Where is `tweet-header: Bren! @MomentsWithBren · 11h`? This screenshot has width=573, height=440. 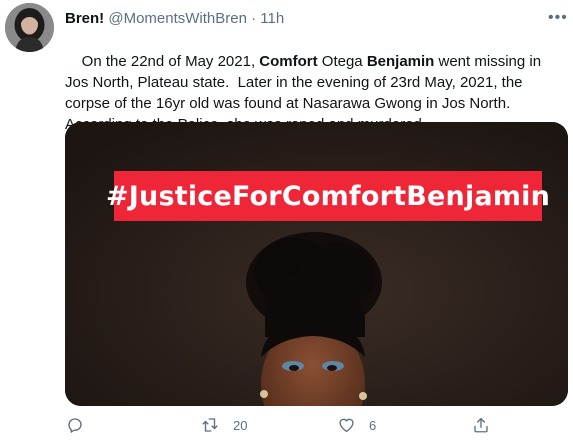 tweet-header: Bren! @MomentsWithBren · 11h is located at coordinates (174, 19).